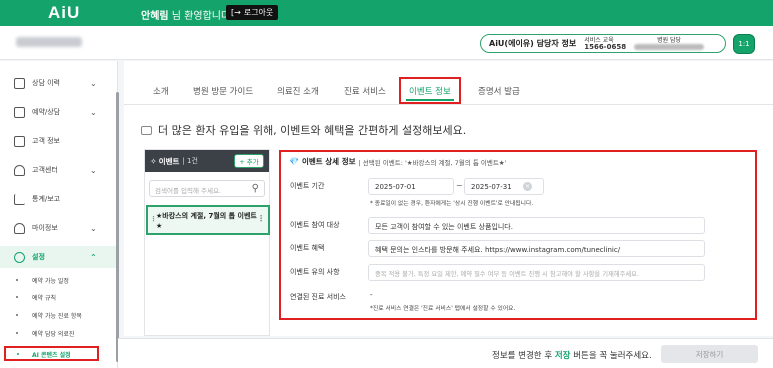 This screenshot has height=368, width=773. I want to click on sidebar-item-label: 고객센터, so click(45, 170).